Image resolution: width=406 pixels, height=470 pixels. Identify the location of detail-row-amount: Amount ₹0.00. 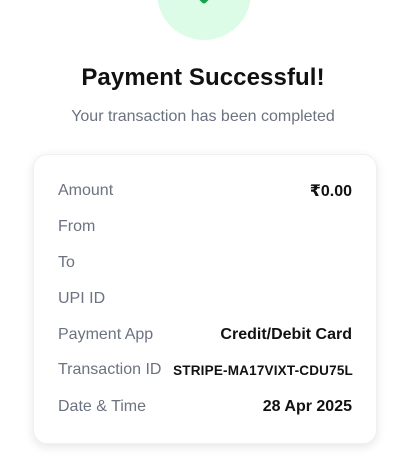
(205, 191).